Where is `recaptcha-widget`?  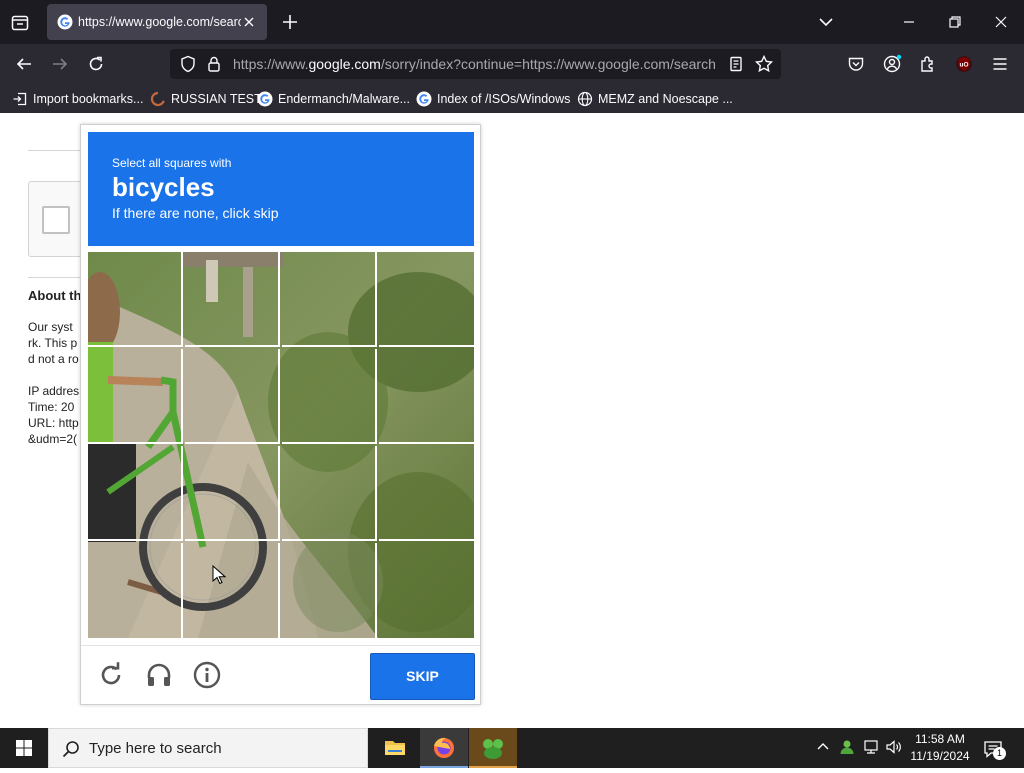
recaptcha-widget is located at coordinates (58, 219).